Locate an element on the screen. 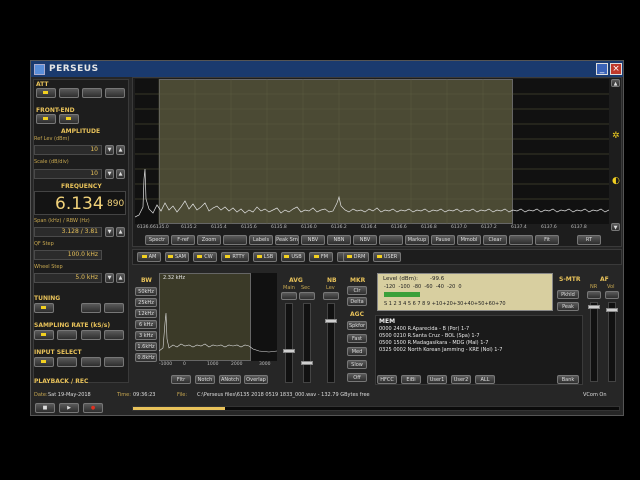 Image resolution: width=640 pixels, height=480 pixels. bw-button: 6 kHz is located at coordinates (146, 324).